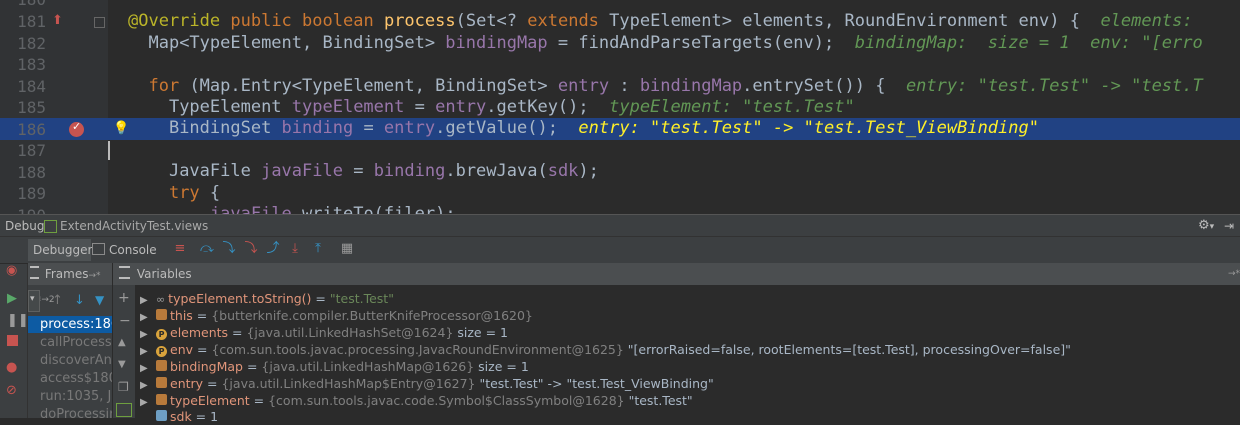  What do you see at coordinates (1229, 226) in the screenshot?
I see `hide-panel-icon: ⇥` at bounding box center [1229, 226].